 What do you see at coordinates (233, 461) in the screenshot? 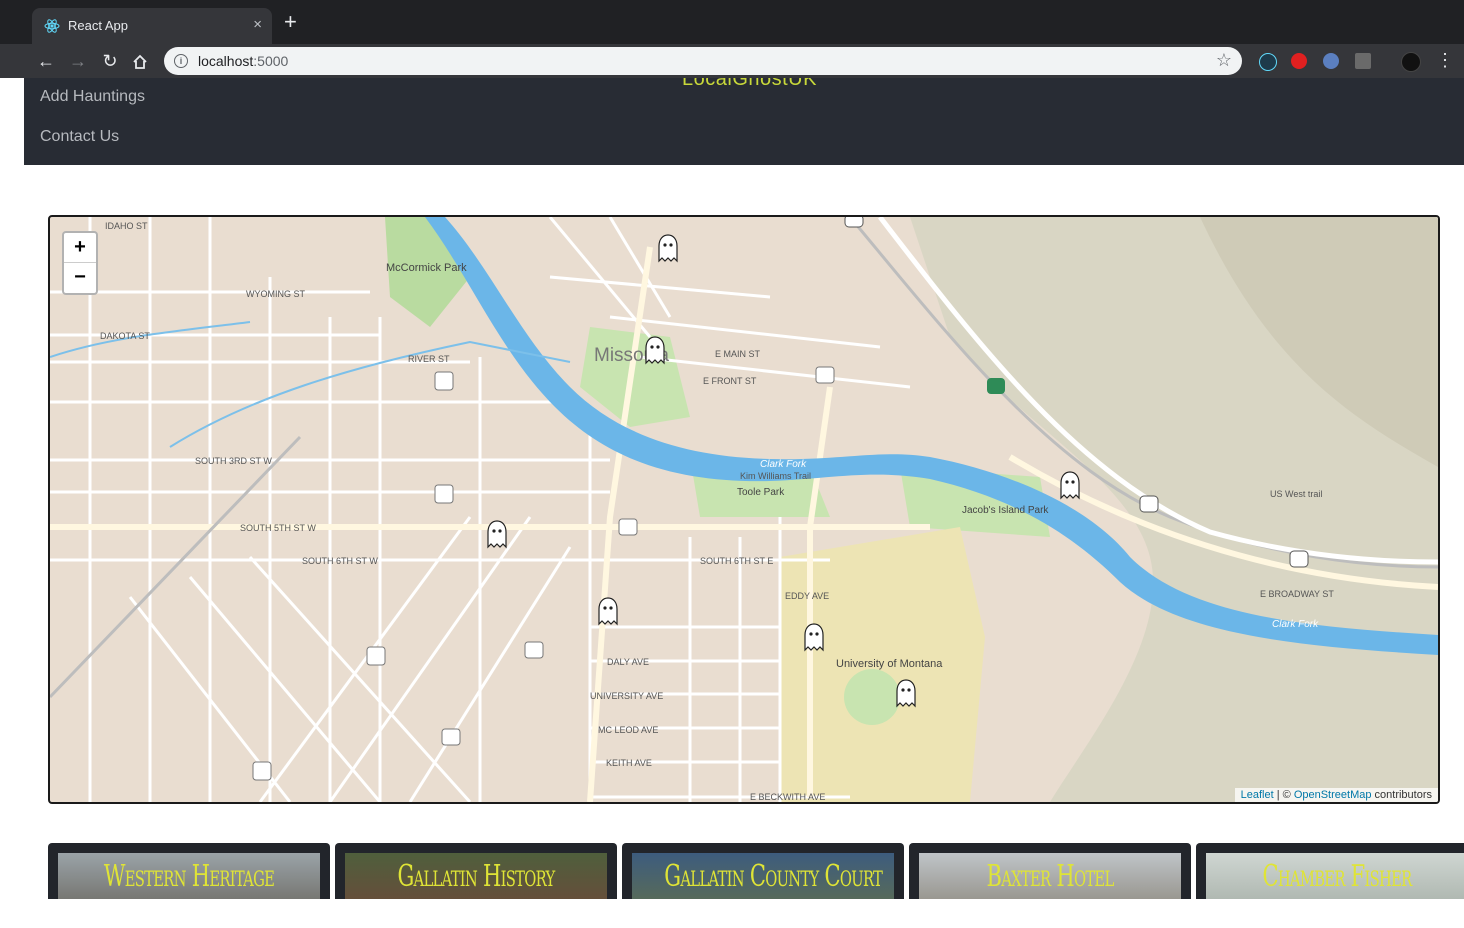
I see `map-label-south-3rd: SOUTH 3RD ST W` at bounding box center [233, 461].